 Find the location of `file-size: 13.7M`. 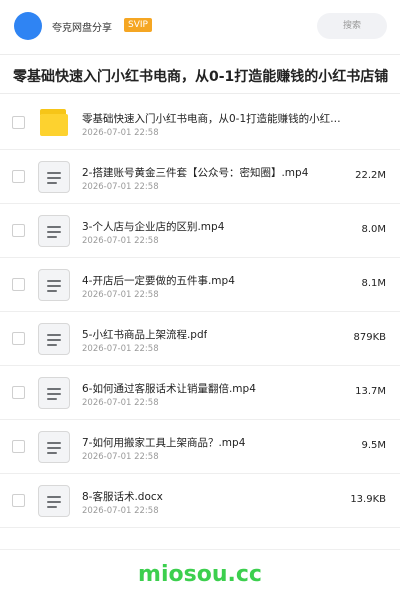

file-size: 13.7M is located at coordinates (370, 391).